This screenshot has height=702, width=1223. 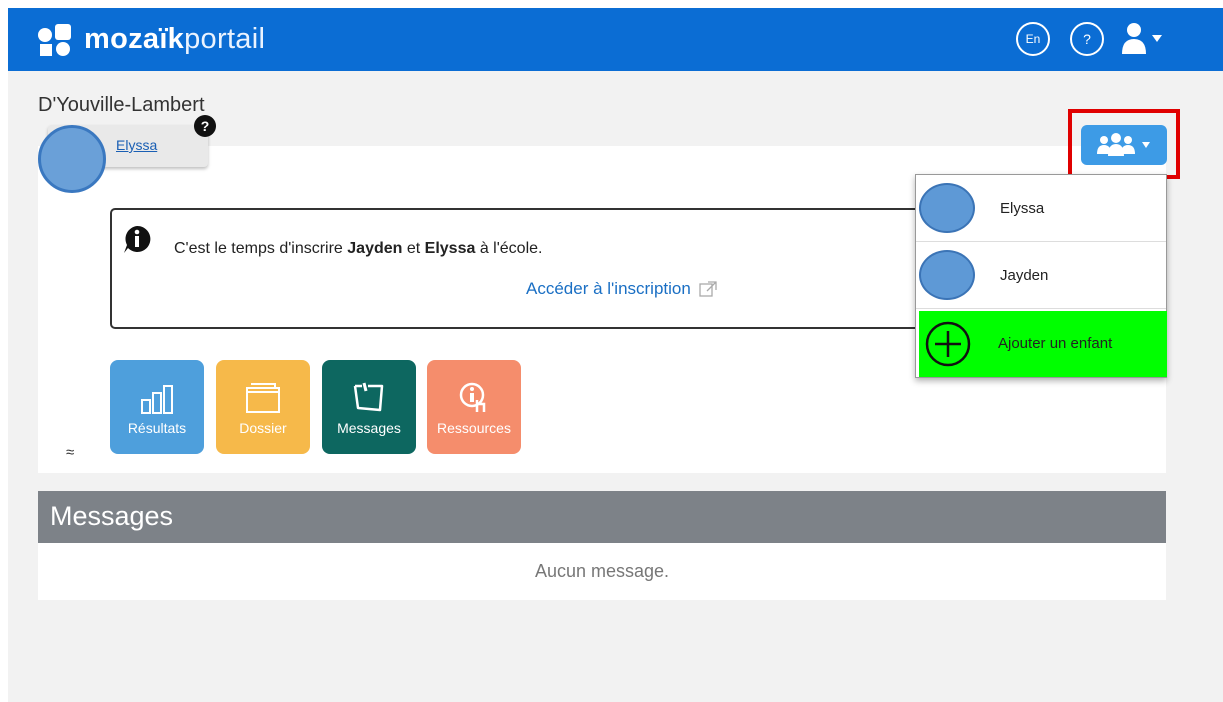 What do you see at coordinates (1022, 208) in the screenshot?
I see `dropdown-item-label: Elyssa` at bounding box center [1022, 208].